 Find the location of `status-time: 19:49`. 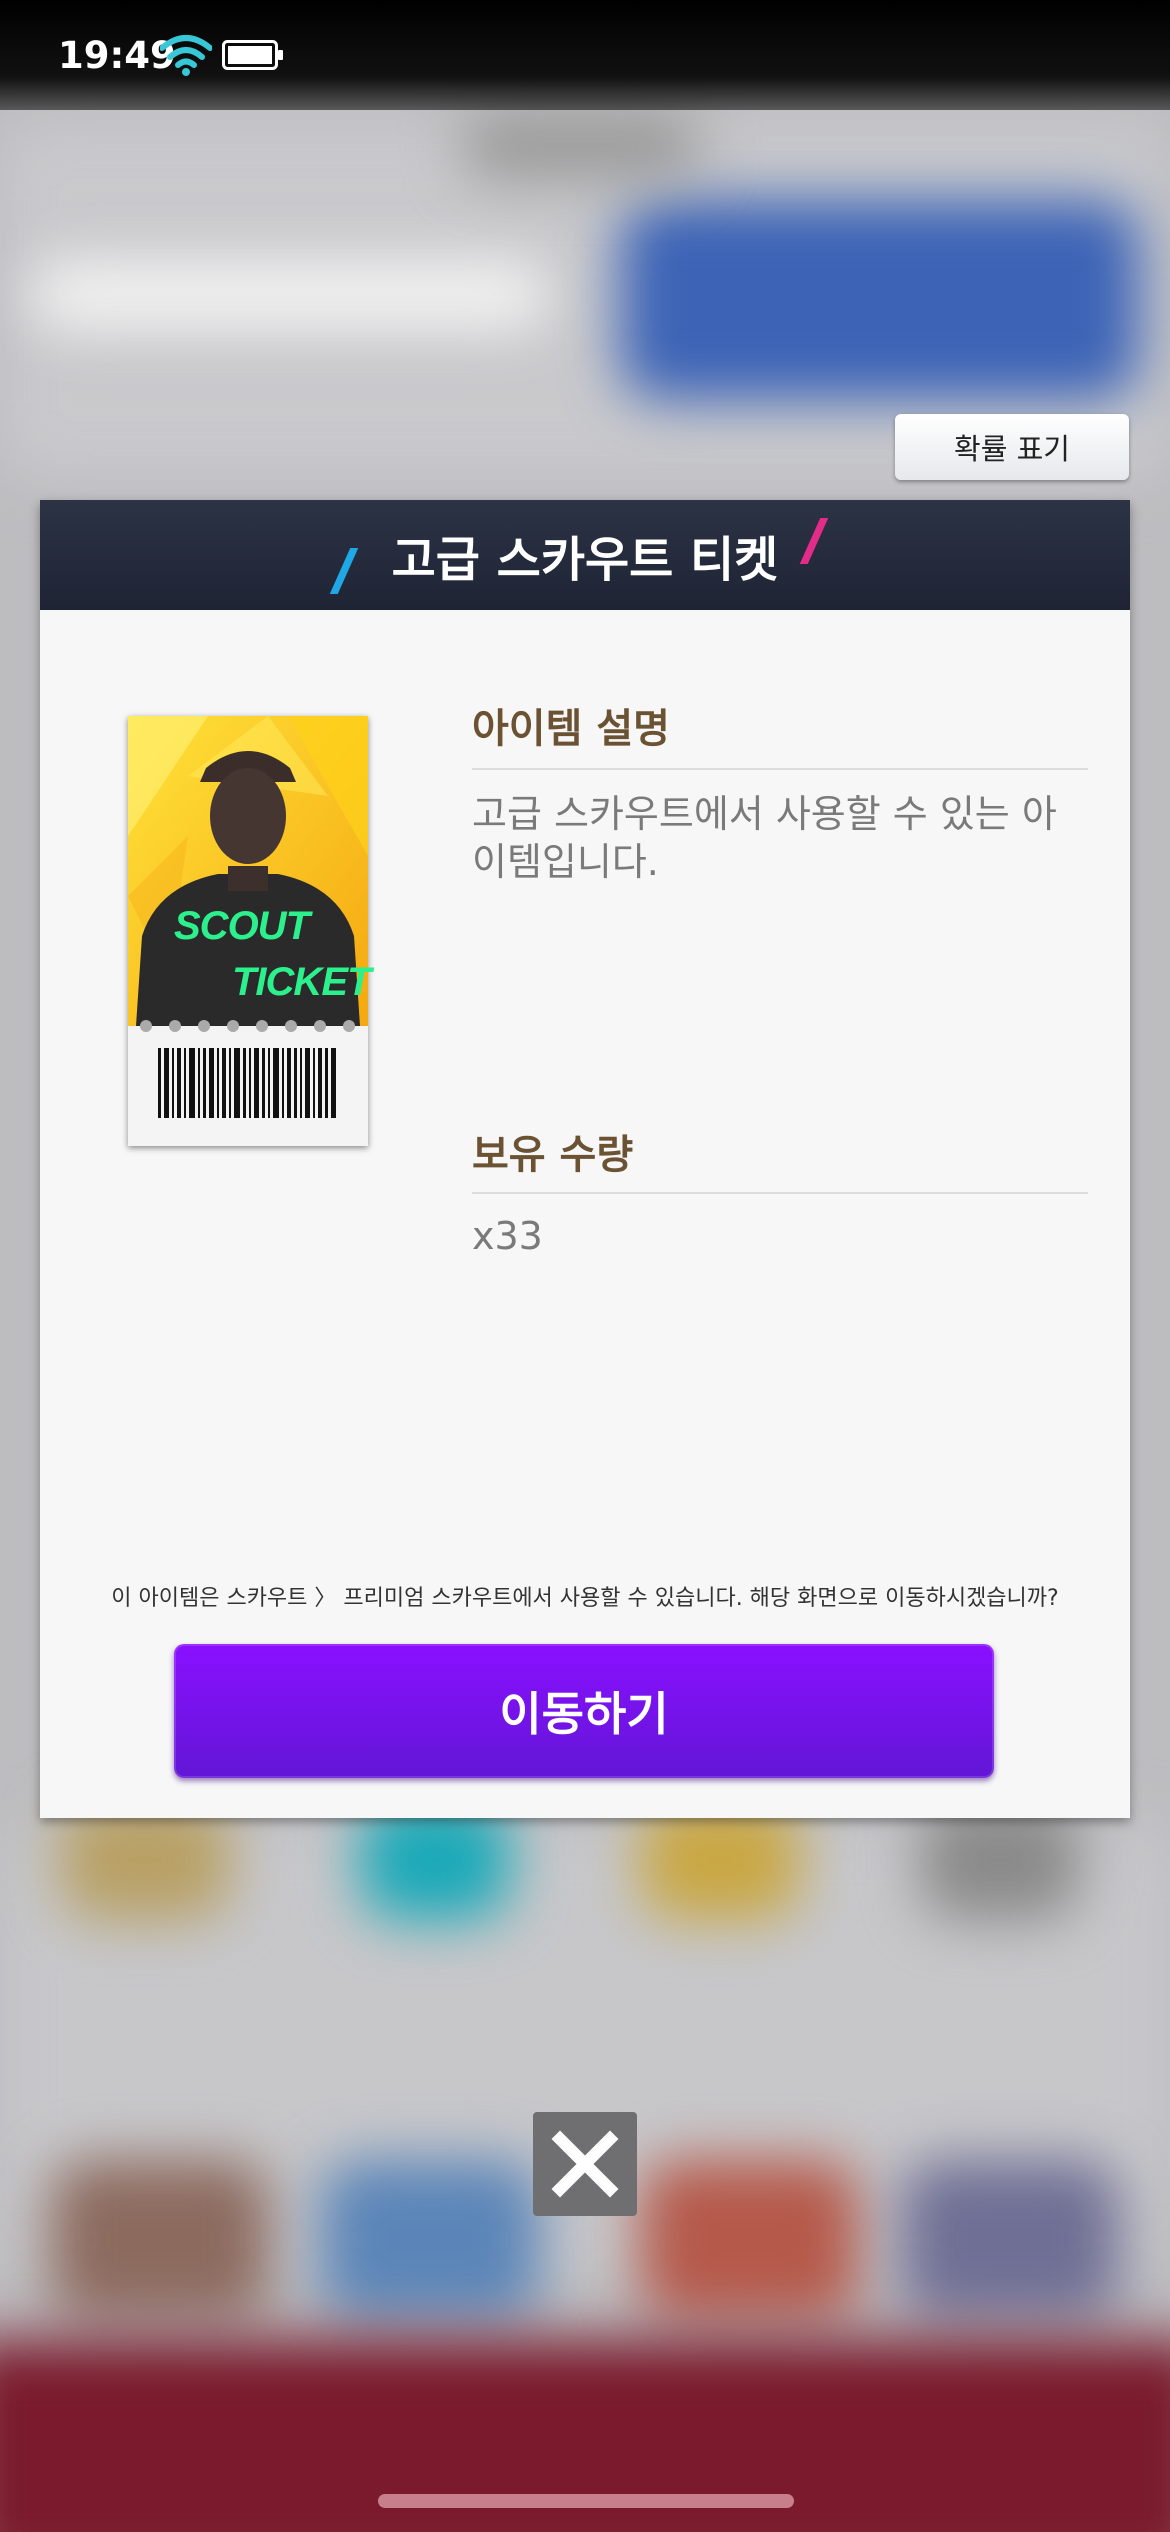

status-time: 19:49 is located at coordinates (117, 55).